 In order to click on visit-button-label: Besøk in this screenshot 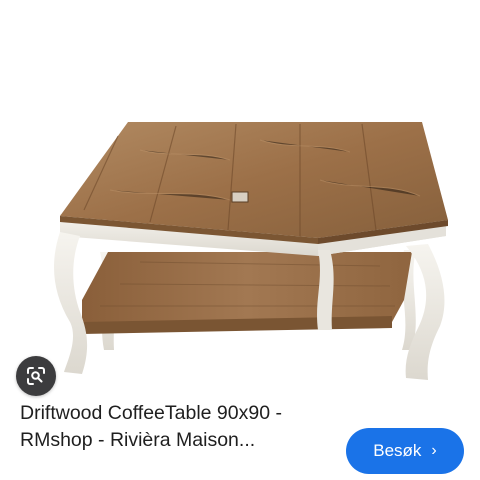, I will do `click(397, 450)`.